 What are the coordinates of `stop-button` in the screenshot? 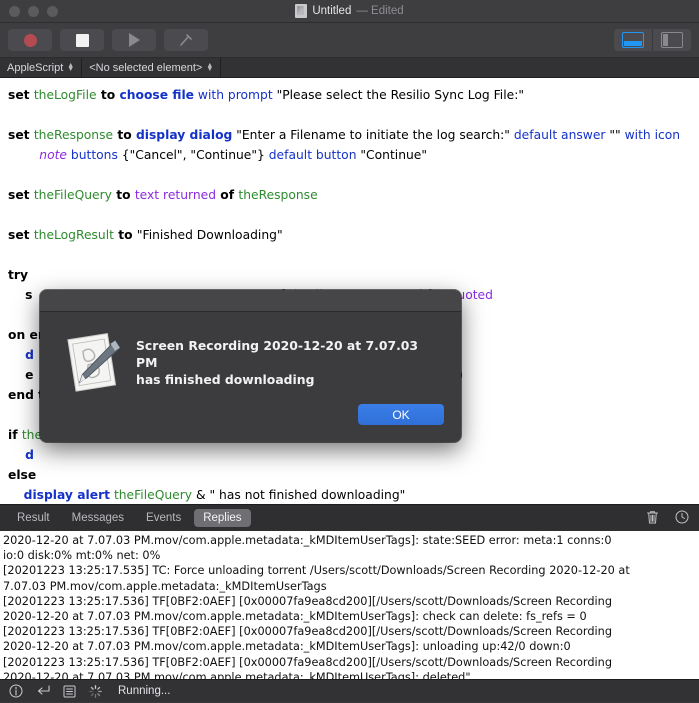 It's located at (82, 40).